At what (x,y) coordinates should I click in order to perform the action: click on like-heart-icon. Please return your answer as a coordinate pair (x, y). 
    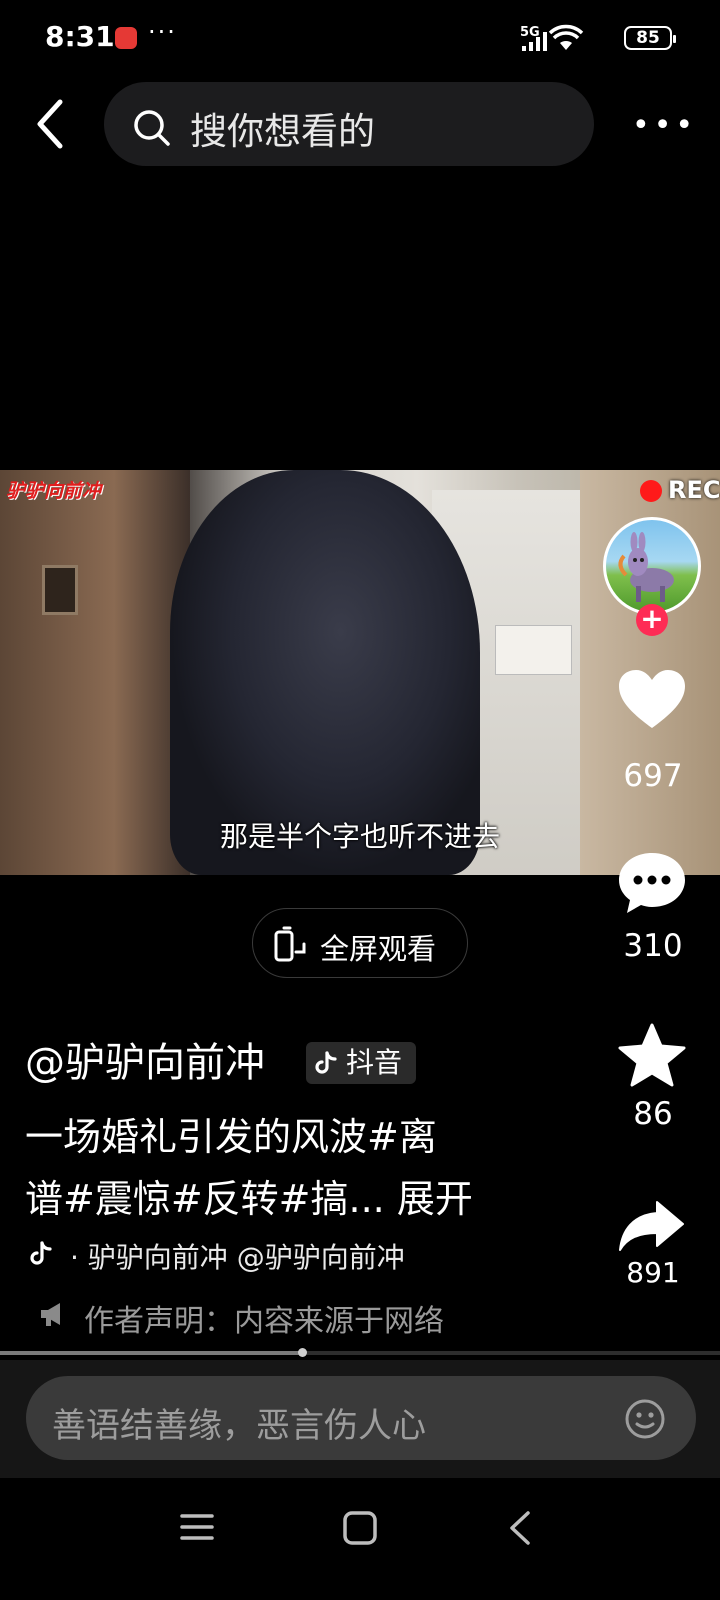
    Looking at the image, I should click on (652, 700).